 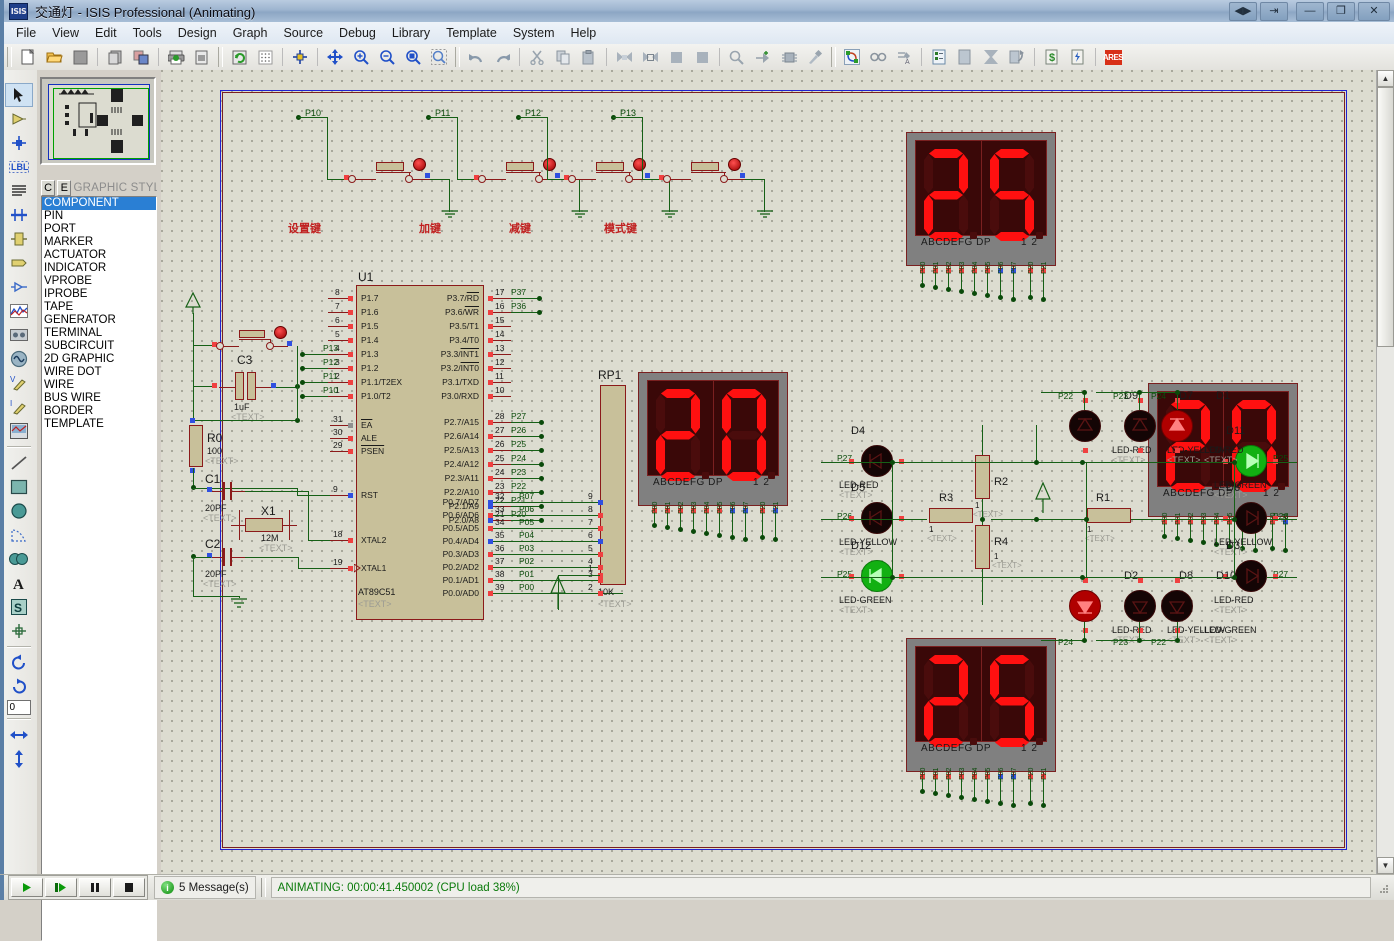 I want to click on led-D2, so click(x=1085, y=606).